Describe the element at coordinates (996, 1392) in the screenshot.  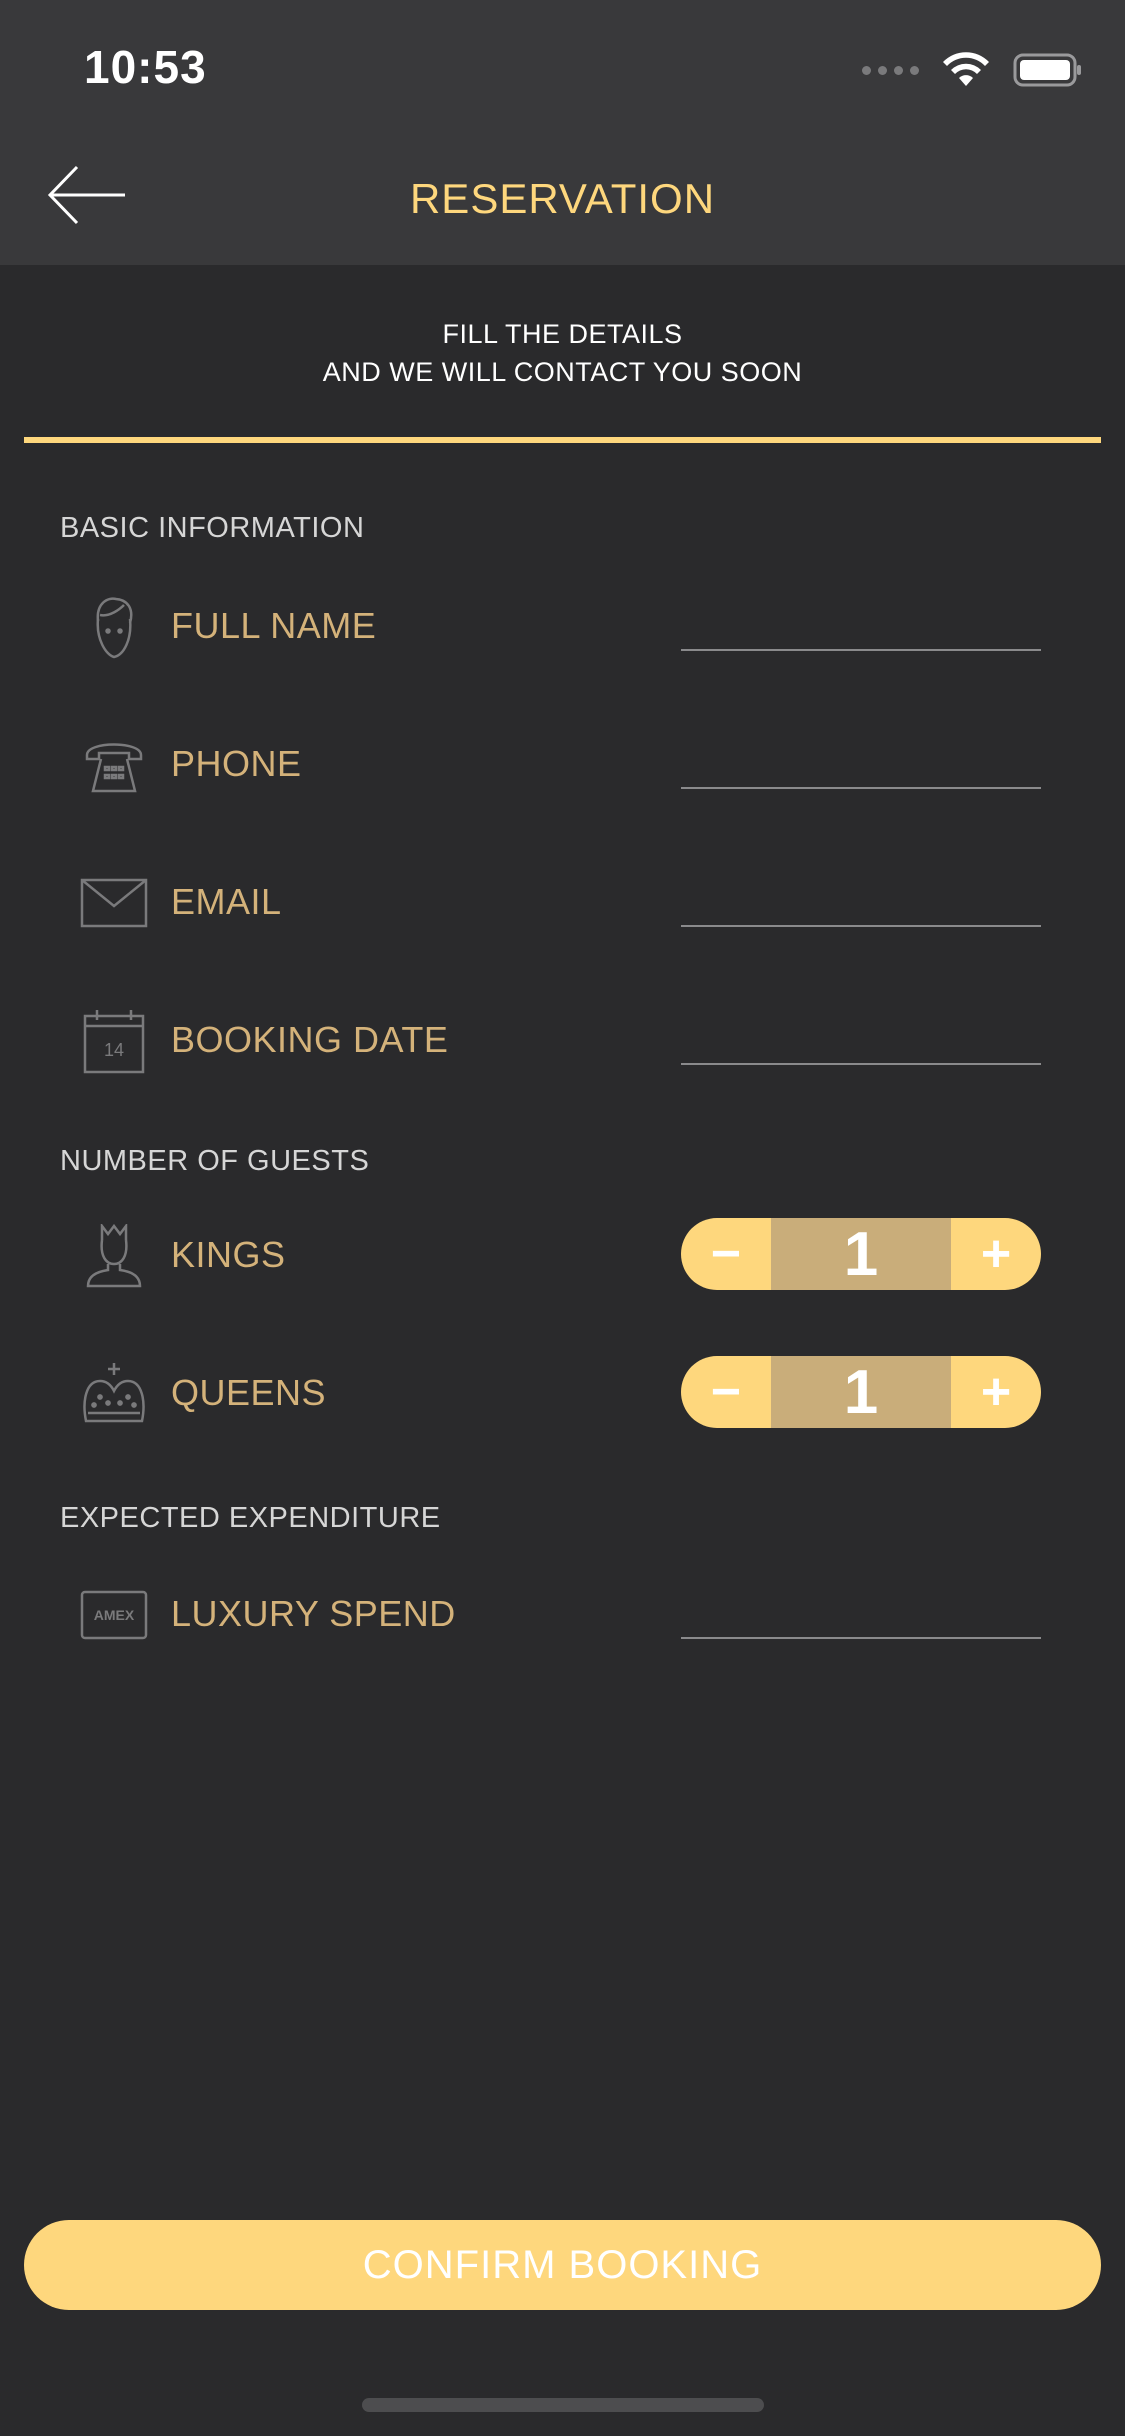
I see `queens-increment-button: +` at that location.